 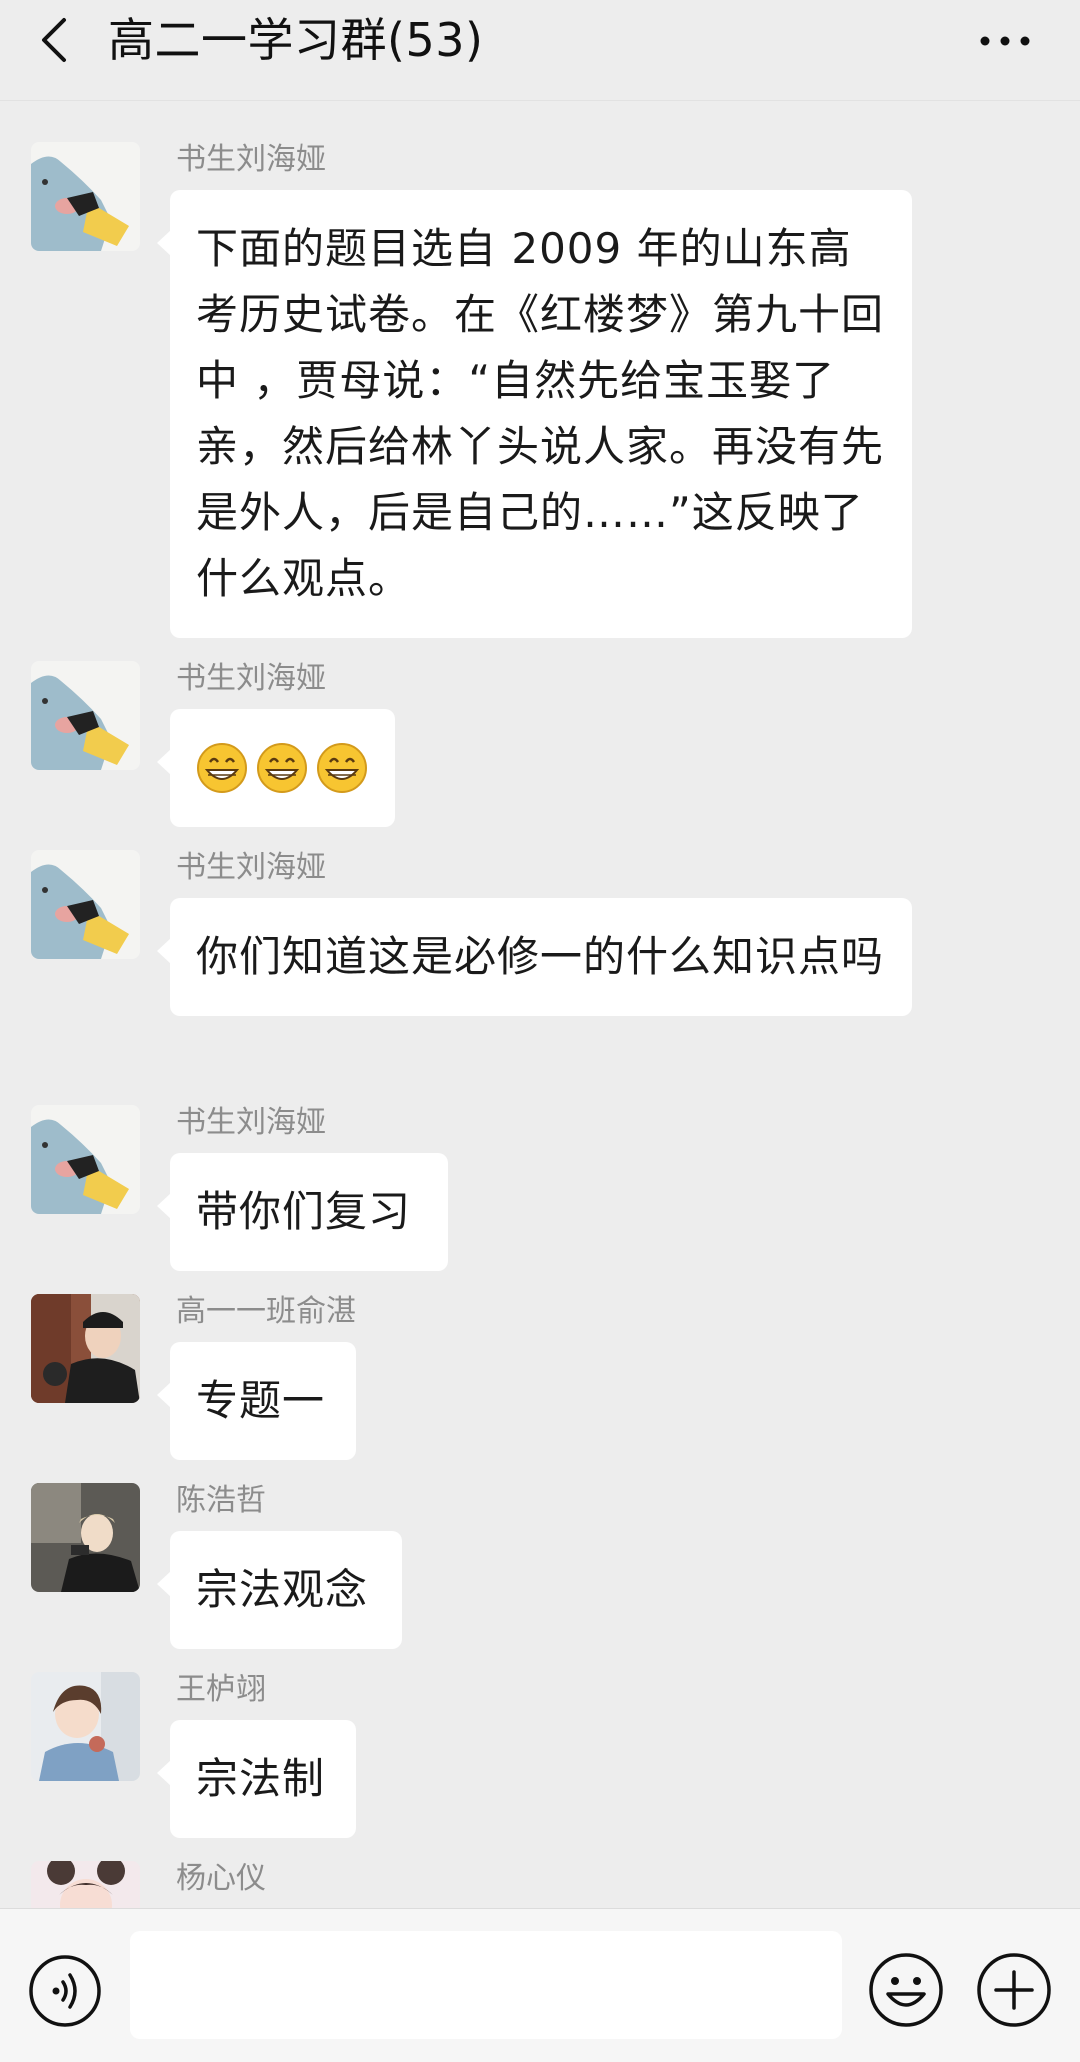 What do you see at coordinates (221, 1500) in the screenshot?
I see `sender-name: 陈浩哲` at bounding box center [221, 1500].